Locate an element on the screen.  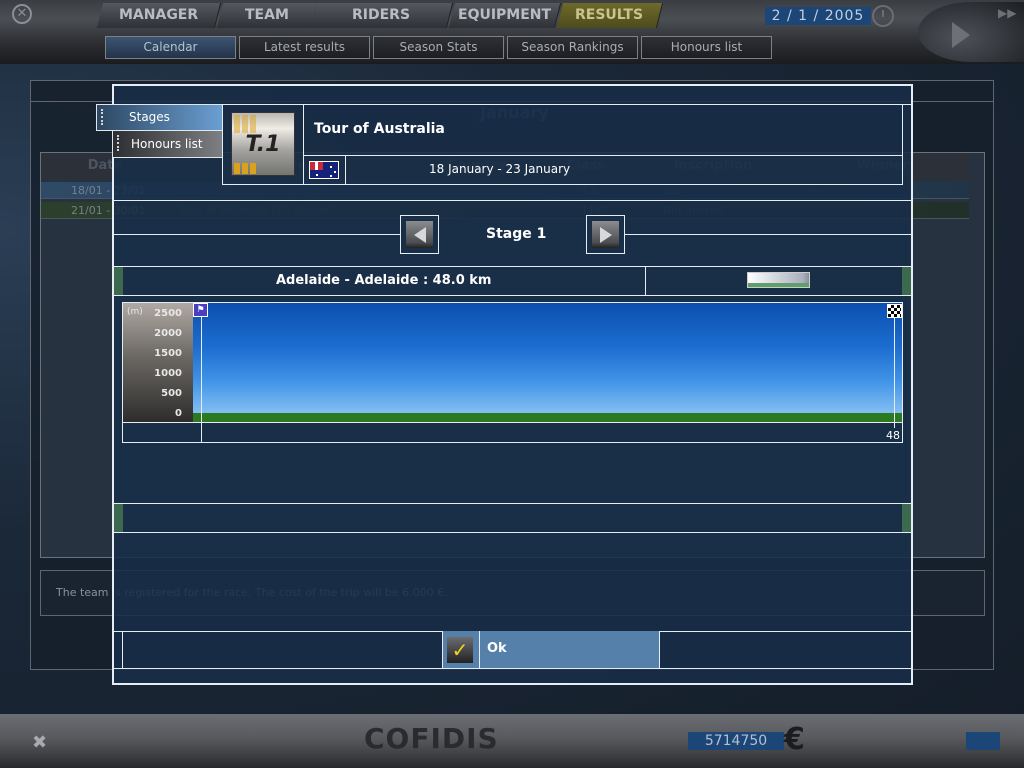
finish-marker-line is located at coordinates (894, 372).